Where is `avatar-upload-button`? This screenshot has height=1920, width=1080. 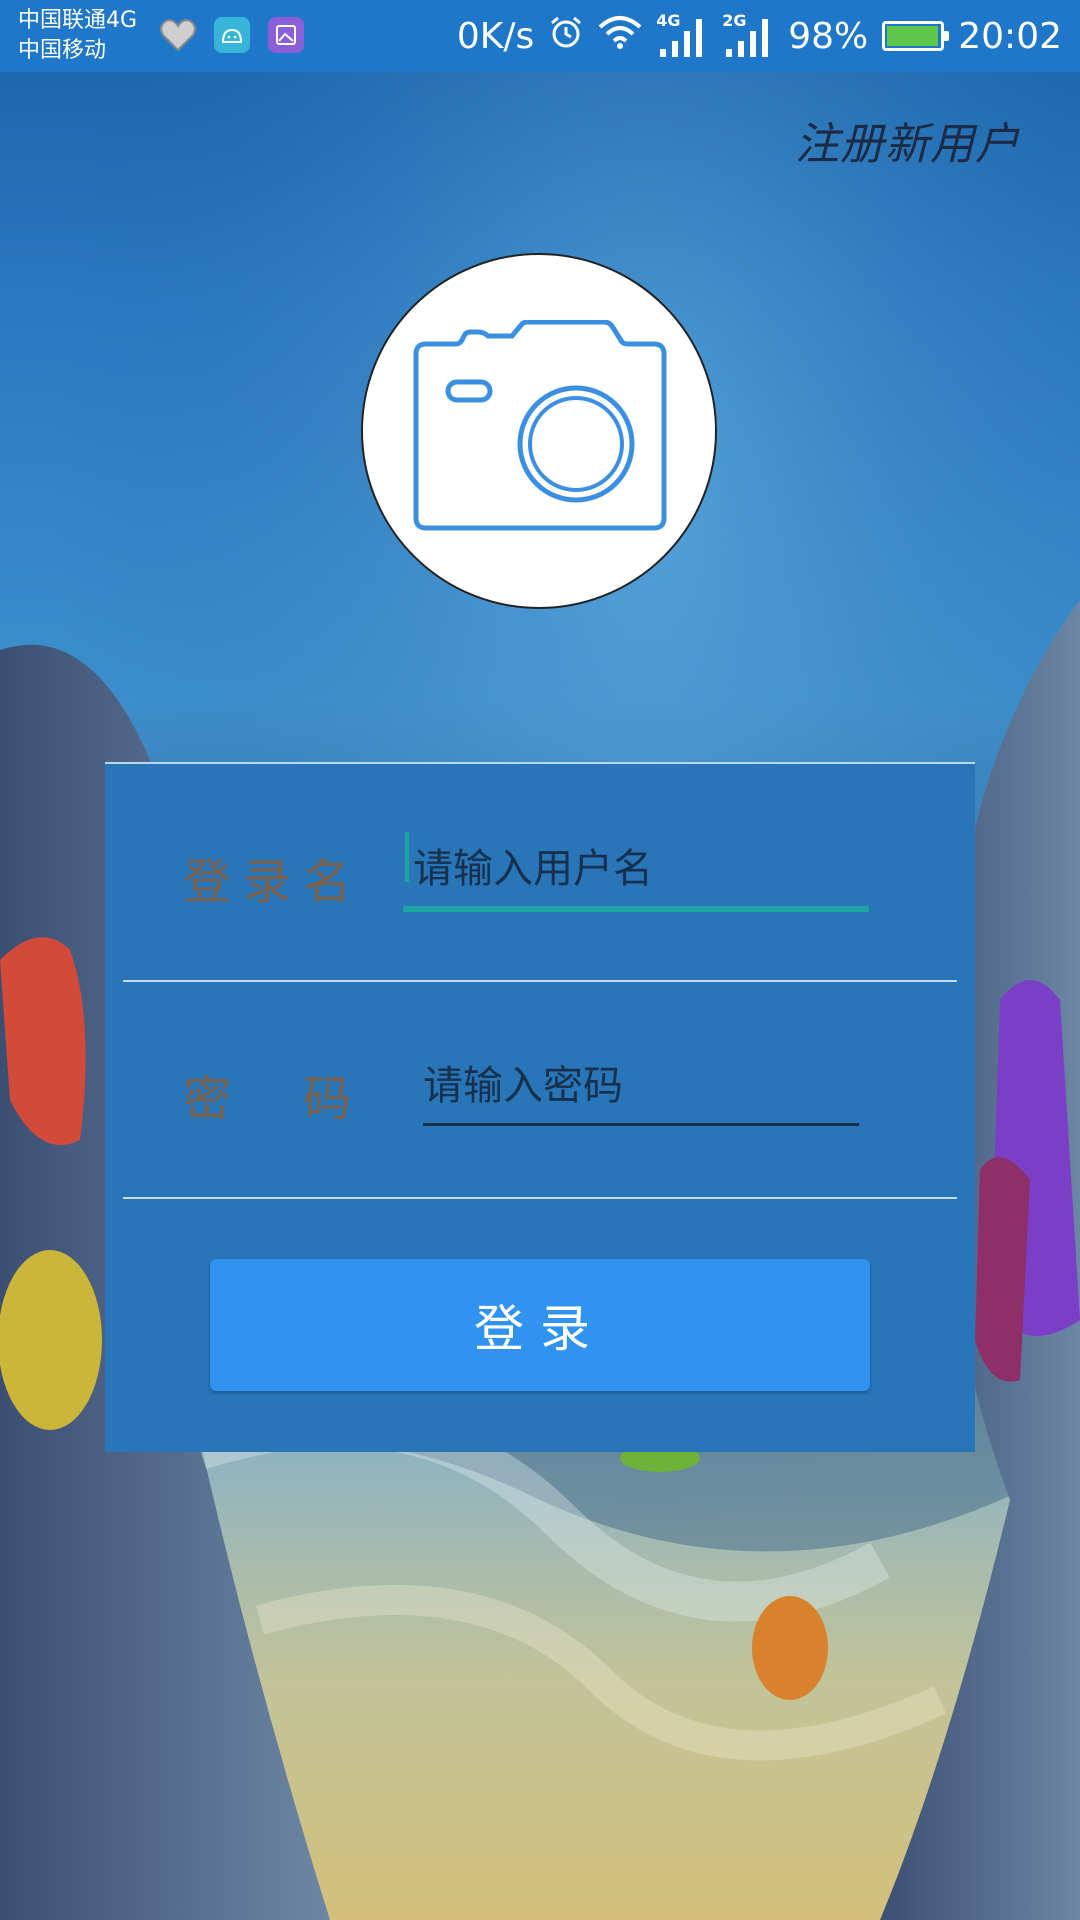
avatar-upload-button is located at coordinates (539, 431).